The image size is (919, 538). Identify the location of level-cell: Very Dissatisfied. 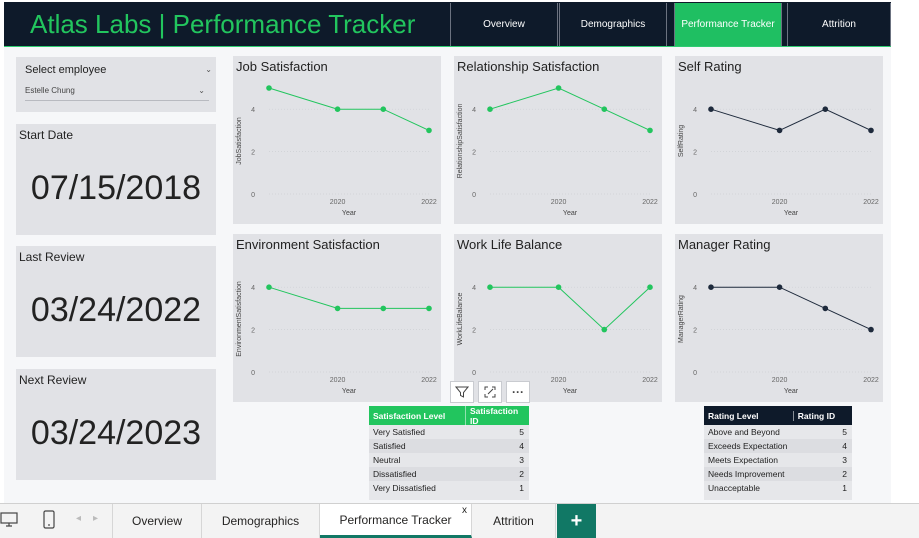
(404, 488).